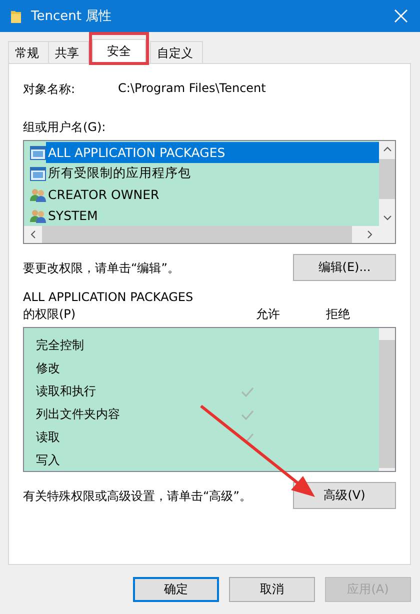 Image resolution: width=420 pixels, height=614 pixels. I want to click on field-label: 对象名称:, so click(49, 89).